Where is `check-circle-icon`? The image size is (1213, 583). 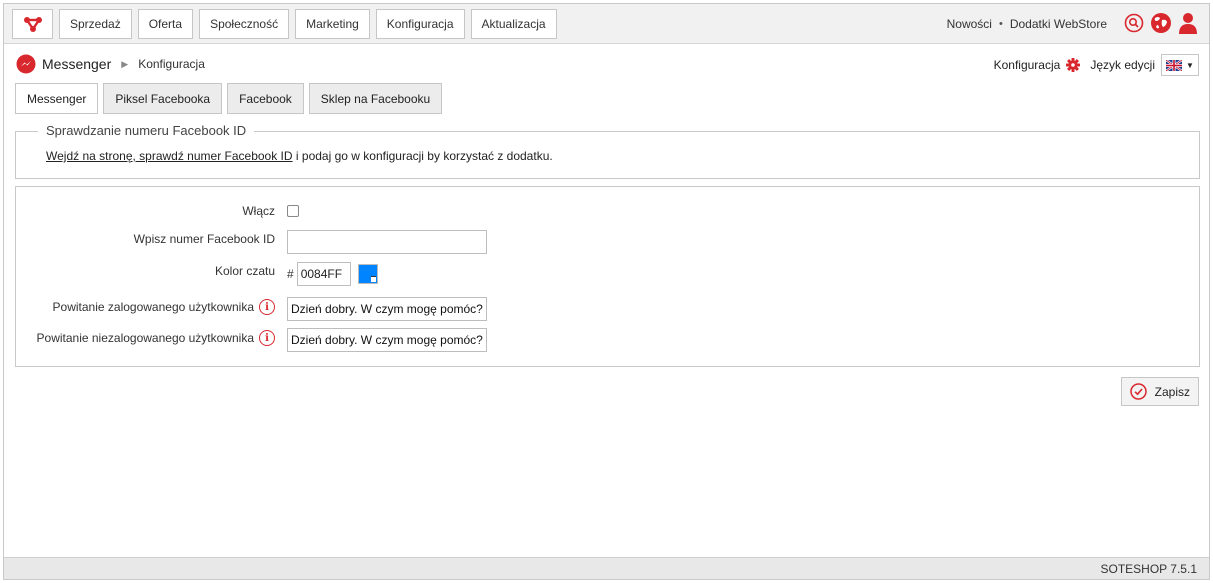
check-circle-icon is located at coordinates (1138, 391).